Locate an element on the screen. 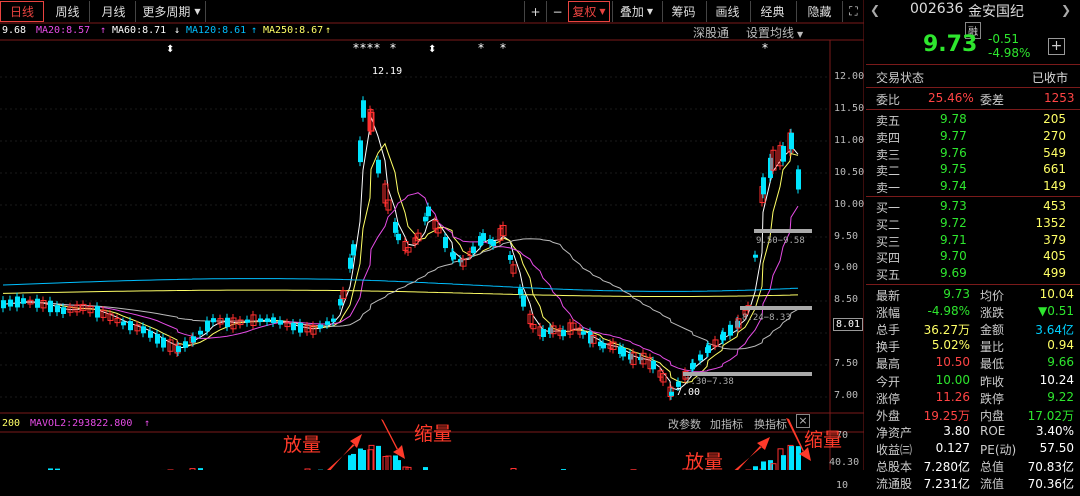  stat-label: PE(动) is located at coordinates (998, 449).